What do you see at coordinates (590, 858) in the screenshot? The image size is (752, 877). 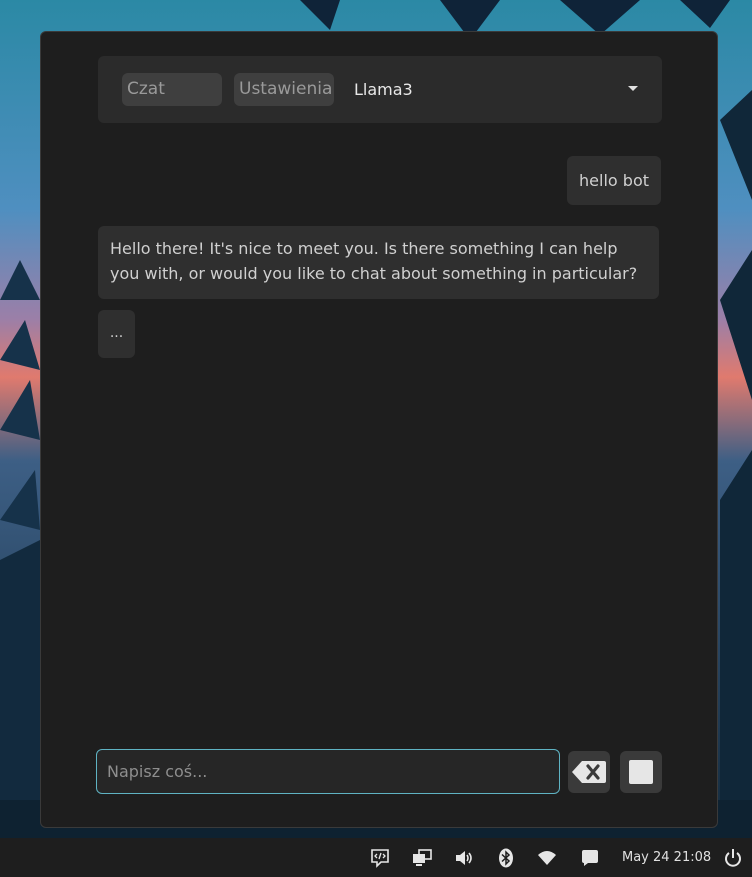 I see `notification-icon` at bounding box center [590, 858].